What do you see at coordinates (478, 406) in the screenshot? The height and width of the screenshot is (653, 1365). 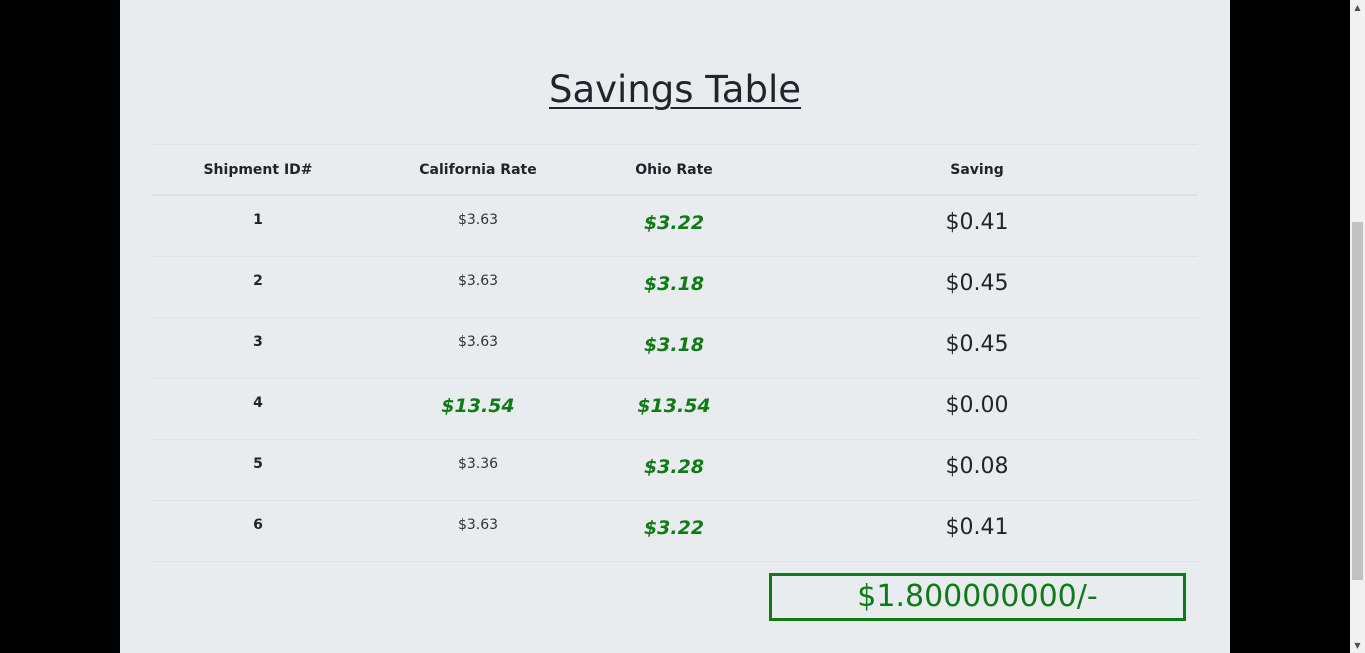 I see `california-rate: $13.54` at bounding box center [478, 406].